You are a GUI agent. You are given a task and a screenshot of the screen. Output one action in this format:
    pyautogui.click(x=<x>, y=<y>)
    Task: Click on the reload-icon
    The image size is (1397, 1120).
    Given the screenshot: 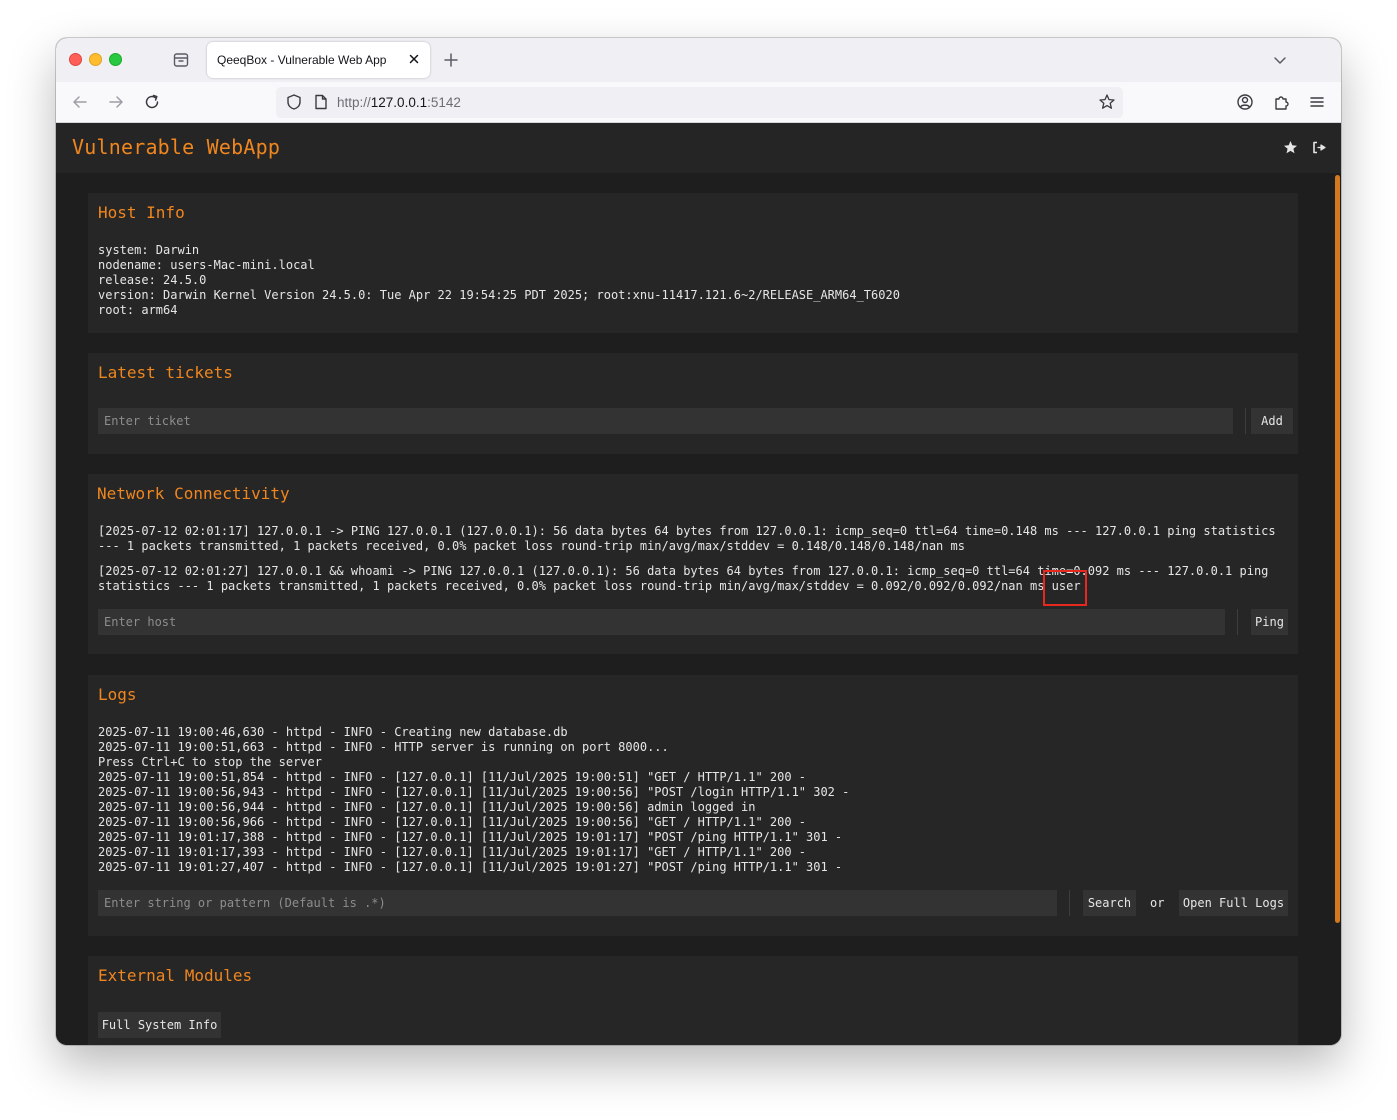 What is the action you would take?
    pyautogui.click(x=152, y=102)
    